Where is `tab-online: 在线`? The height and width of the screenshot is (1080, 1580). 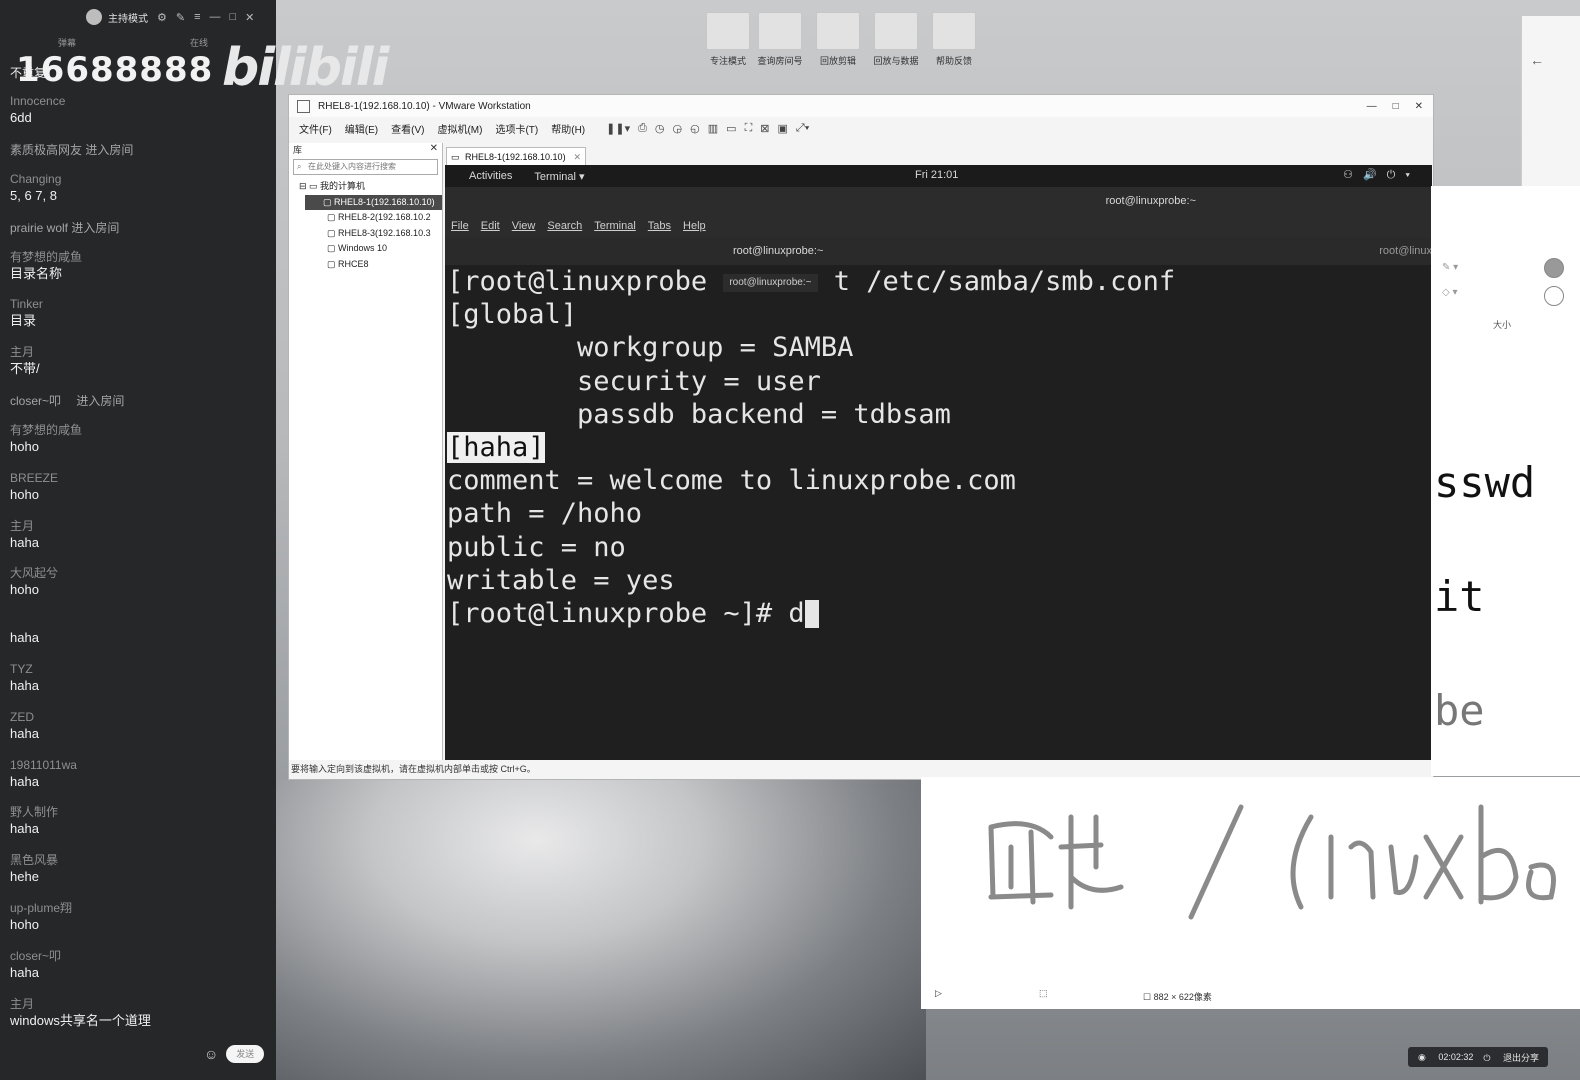 tab-online: 在线 is located at coordinates (199, 42).